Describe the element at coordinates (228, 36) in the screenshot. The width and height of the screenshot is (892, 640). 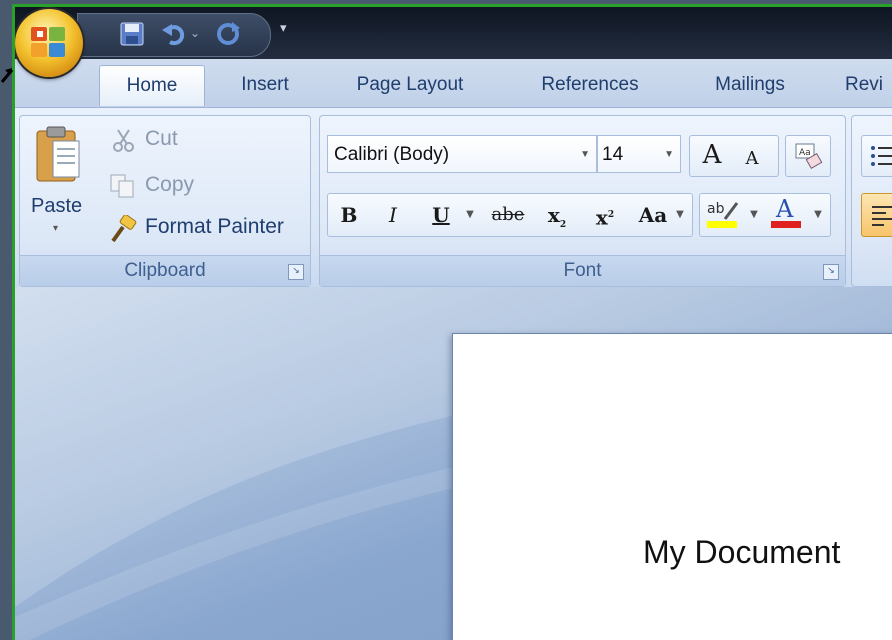
I see `redo-icon` at that location.